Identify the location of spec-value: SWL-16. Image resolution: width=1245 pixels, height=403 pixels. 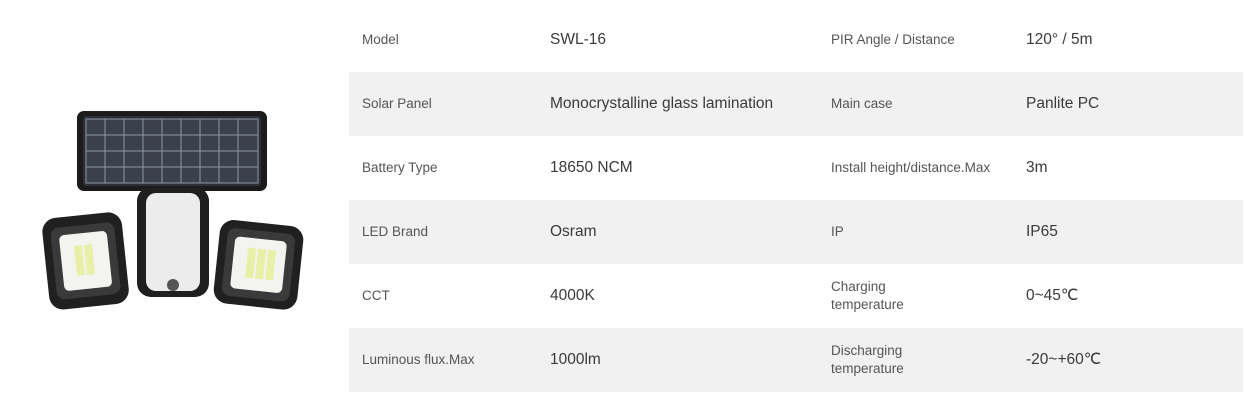
(578, 39).